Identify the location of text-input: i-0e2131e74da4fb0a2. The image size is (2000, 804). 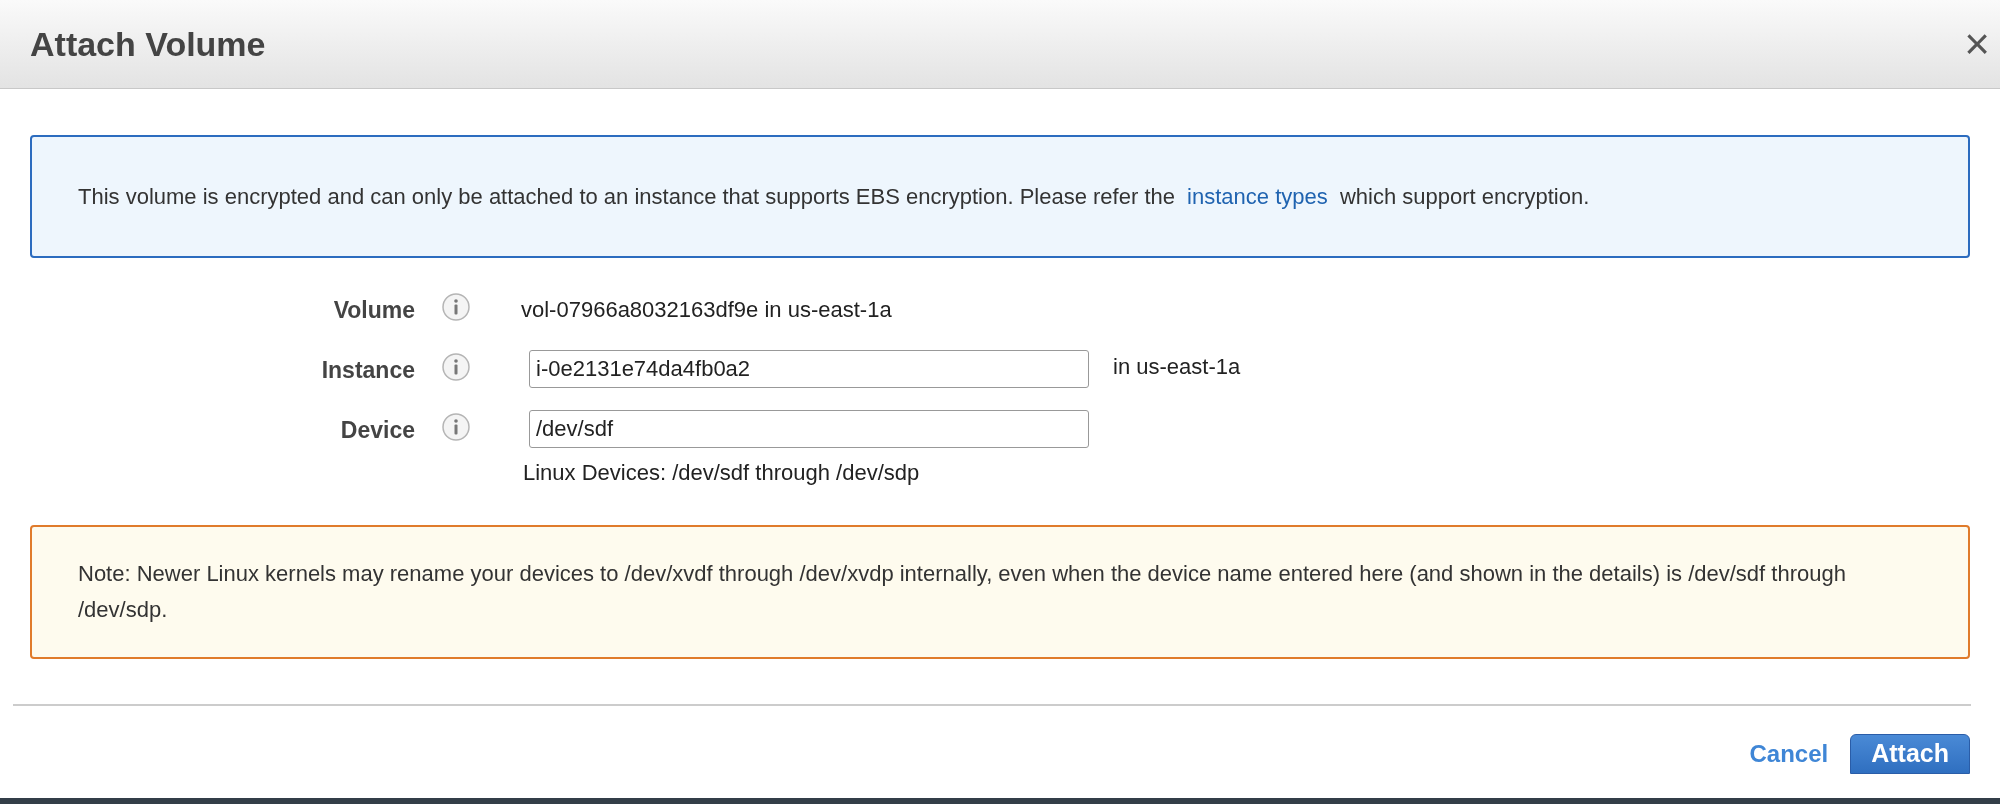
(809, 368).